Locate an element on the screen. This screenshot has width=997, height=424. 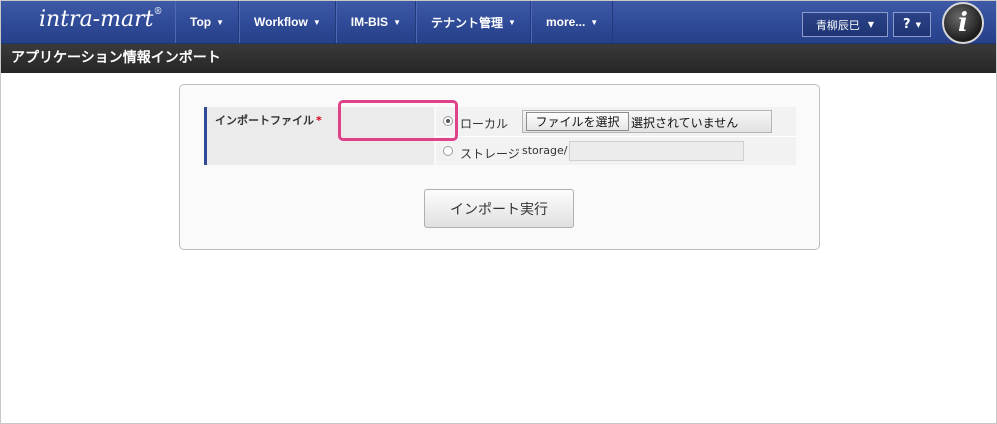
menu-workflow: Workflow ▼ is located at coordinates (287, 22).